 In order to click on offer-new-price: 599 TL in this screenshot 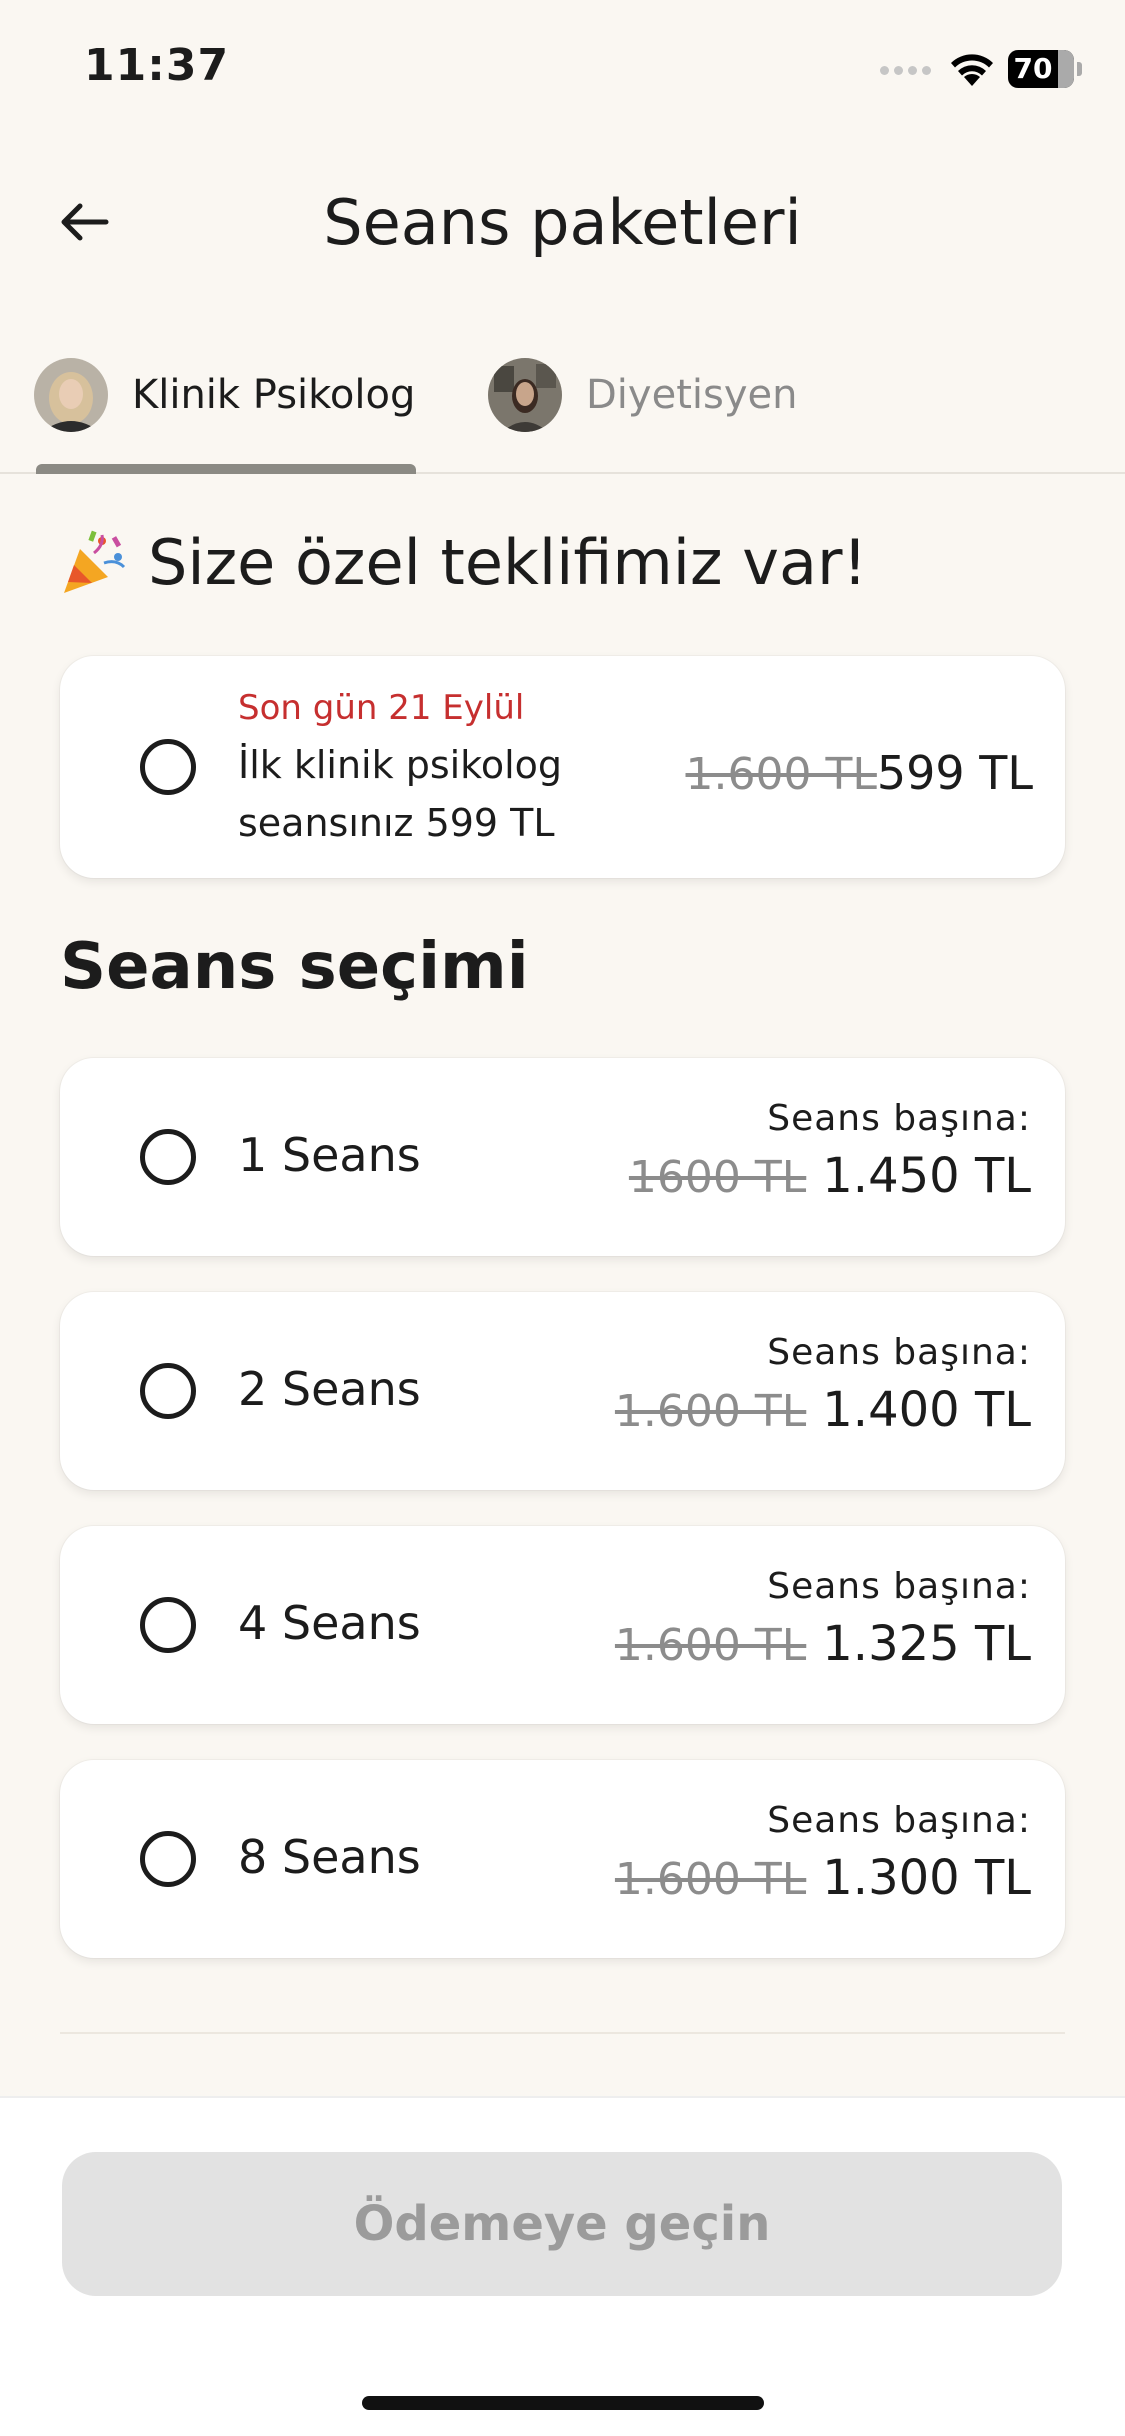, I will do `click(954, 773)`.